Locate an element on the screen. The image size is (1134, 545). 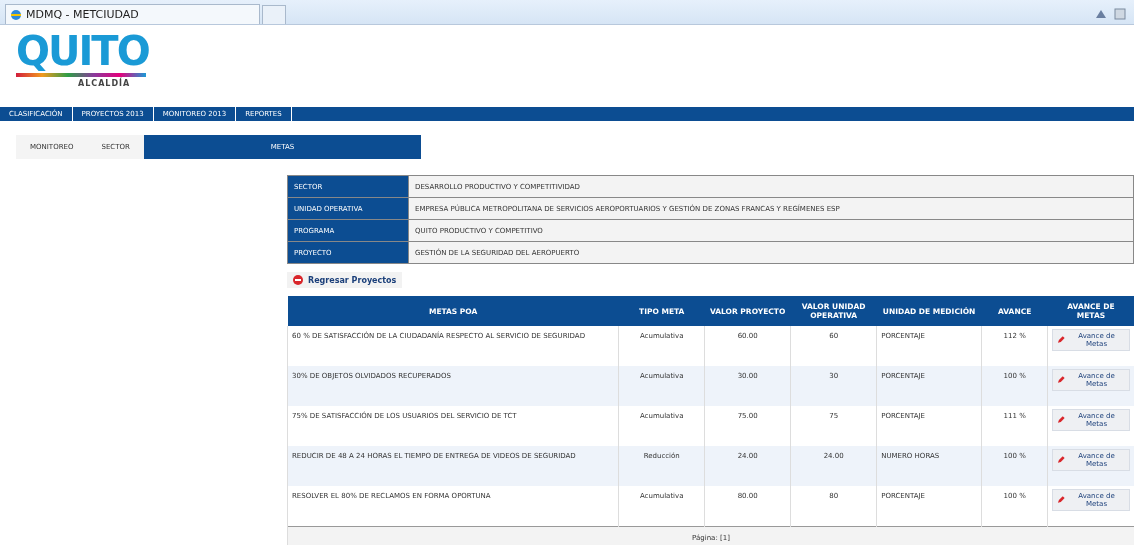
new-tab-button is located at coordinates (274, 14).